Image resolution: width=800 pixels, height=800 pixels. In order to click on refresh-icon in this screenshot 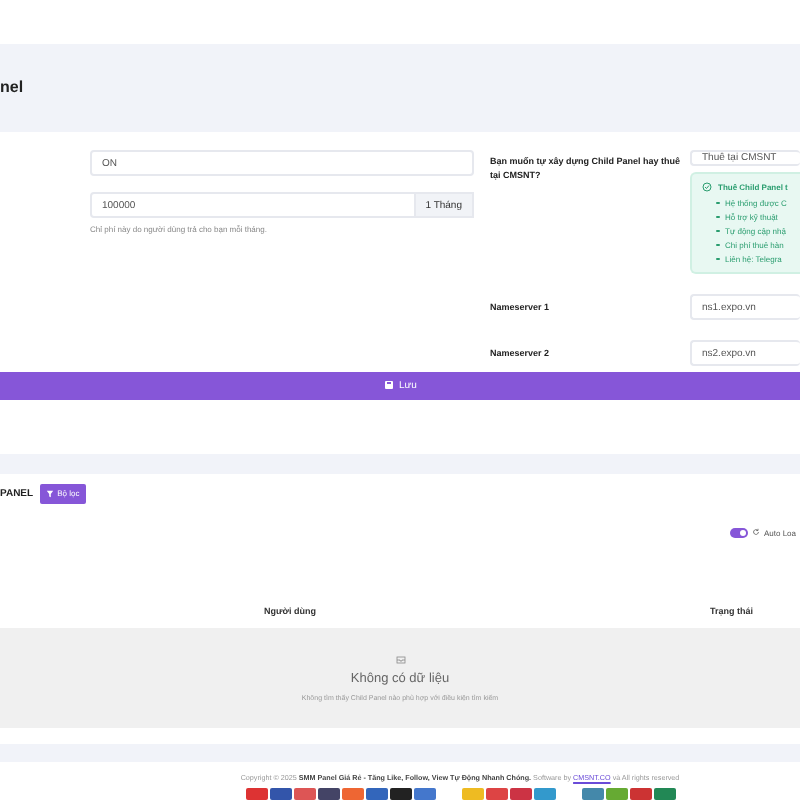, I will do `click(755, 532)`.